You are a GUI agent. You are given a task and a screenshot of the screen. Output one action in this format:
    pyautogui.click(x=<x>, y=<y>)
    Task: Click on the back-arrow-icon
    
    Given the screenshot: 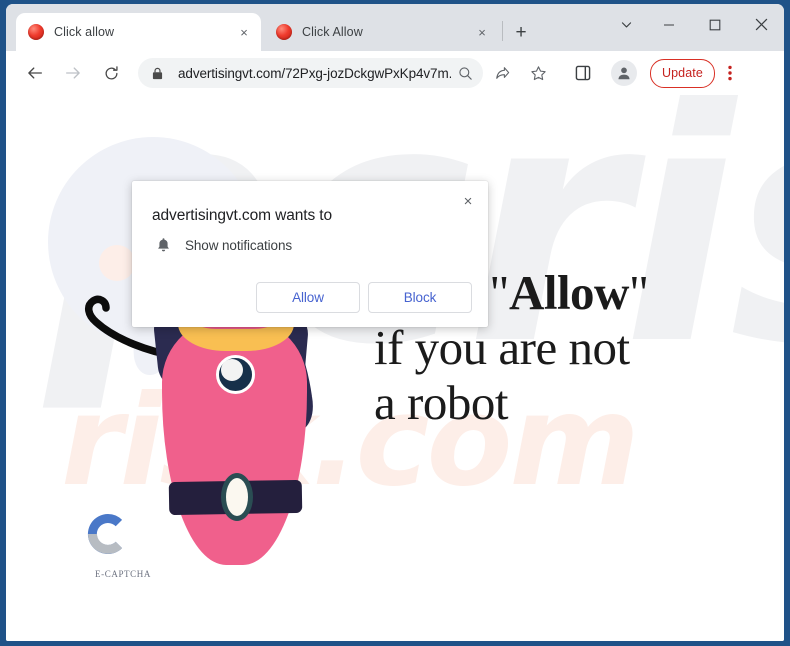 What is the action you would take?
    pyautogui.click(x=35, y=73)
    